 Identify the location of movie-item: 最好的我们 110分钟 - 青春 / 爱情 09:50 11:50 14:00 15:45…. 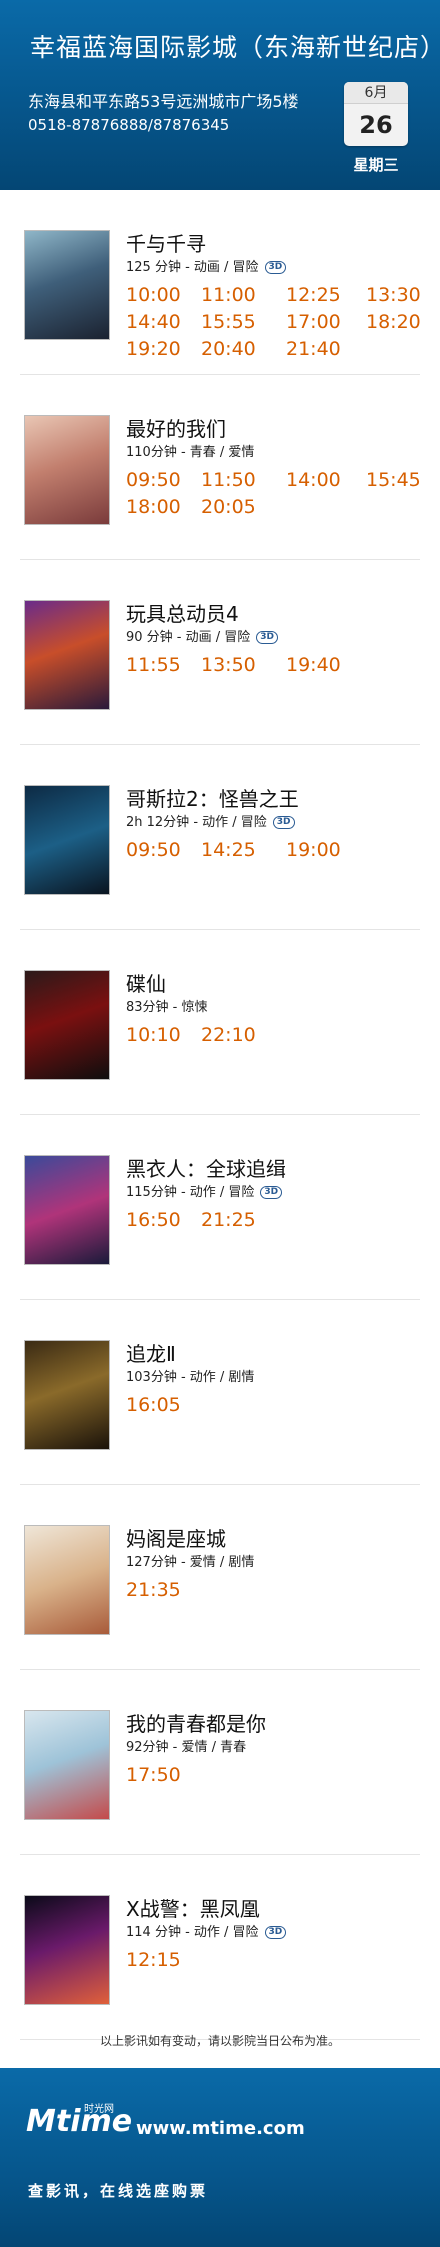
(220, 467).